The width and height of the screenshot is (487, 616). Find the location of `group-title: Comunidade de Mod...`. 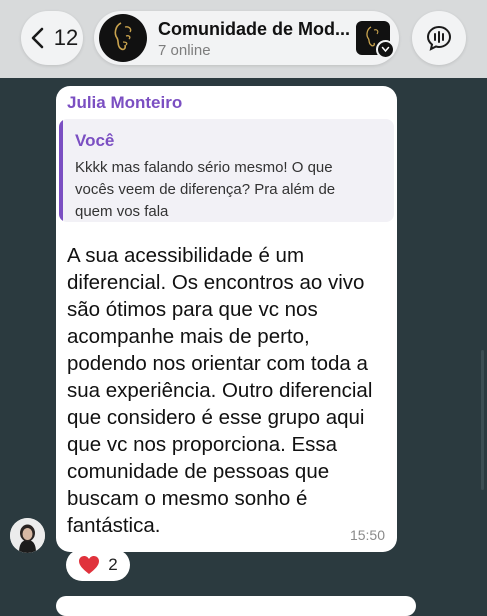

group-title: Comunidade de Mod... is located at coordinates (254, 29).